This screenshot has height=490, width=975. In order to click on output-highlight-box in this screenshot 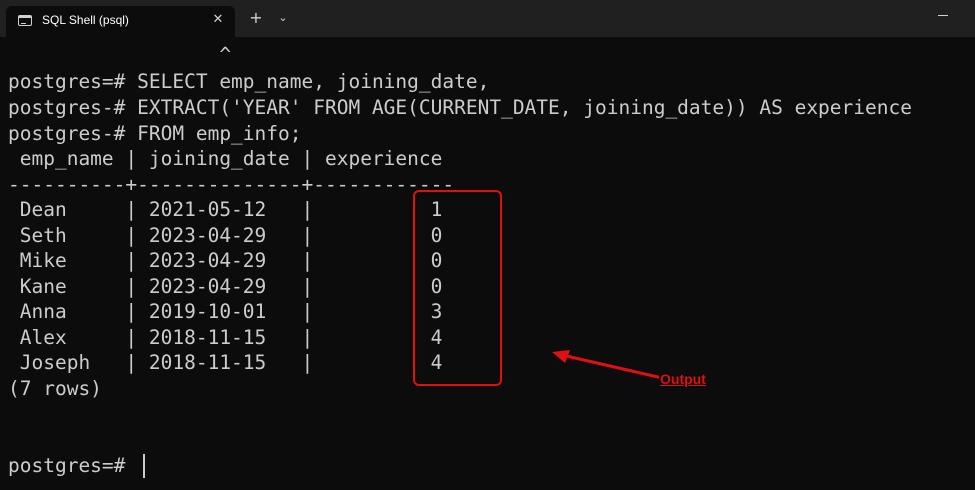, I will do `click(457, 288)`.